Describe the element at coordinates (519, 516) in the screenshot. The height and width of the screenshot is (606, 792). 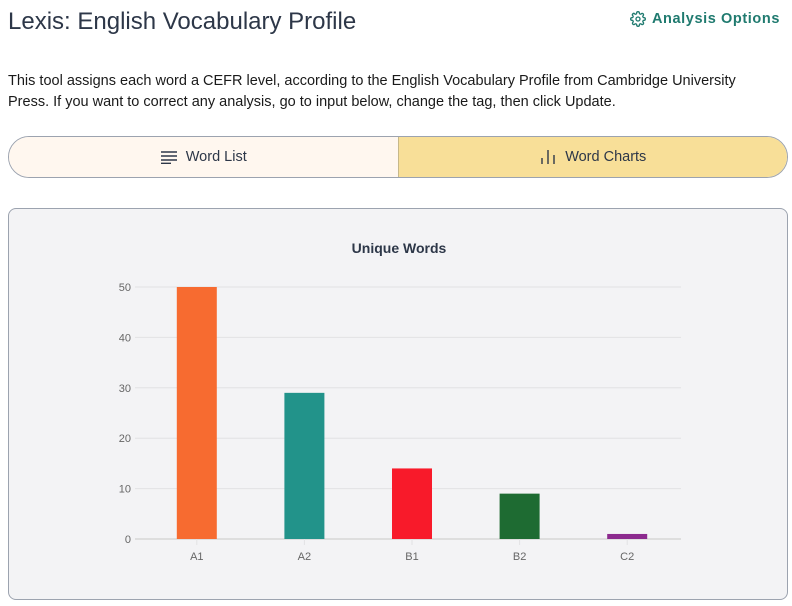
I see `bar-b2` at that location.